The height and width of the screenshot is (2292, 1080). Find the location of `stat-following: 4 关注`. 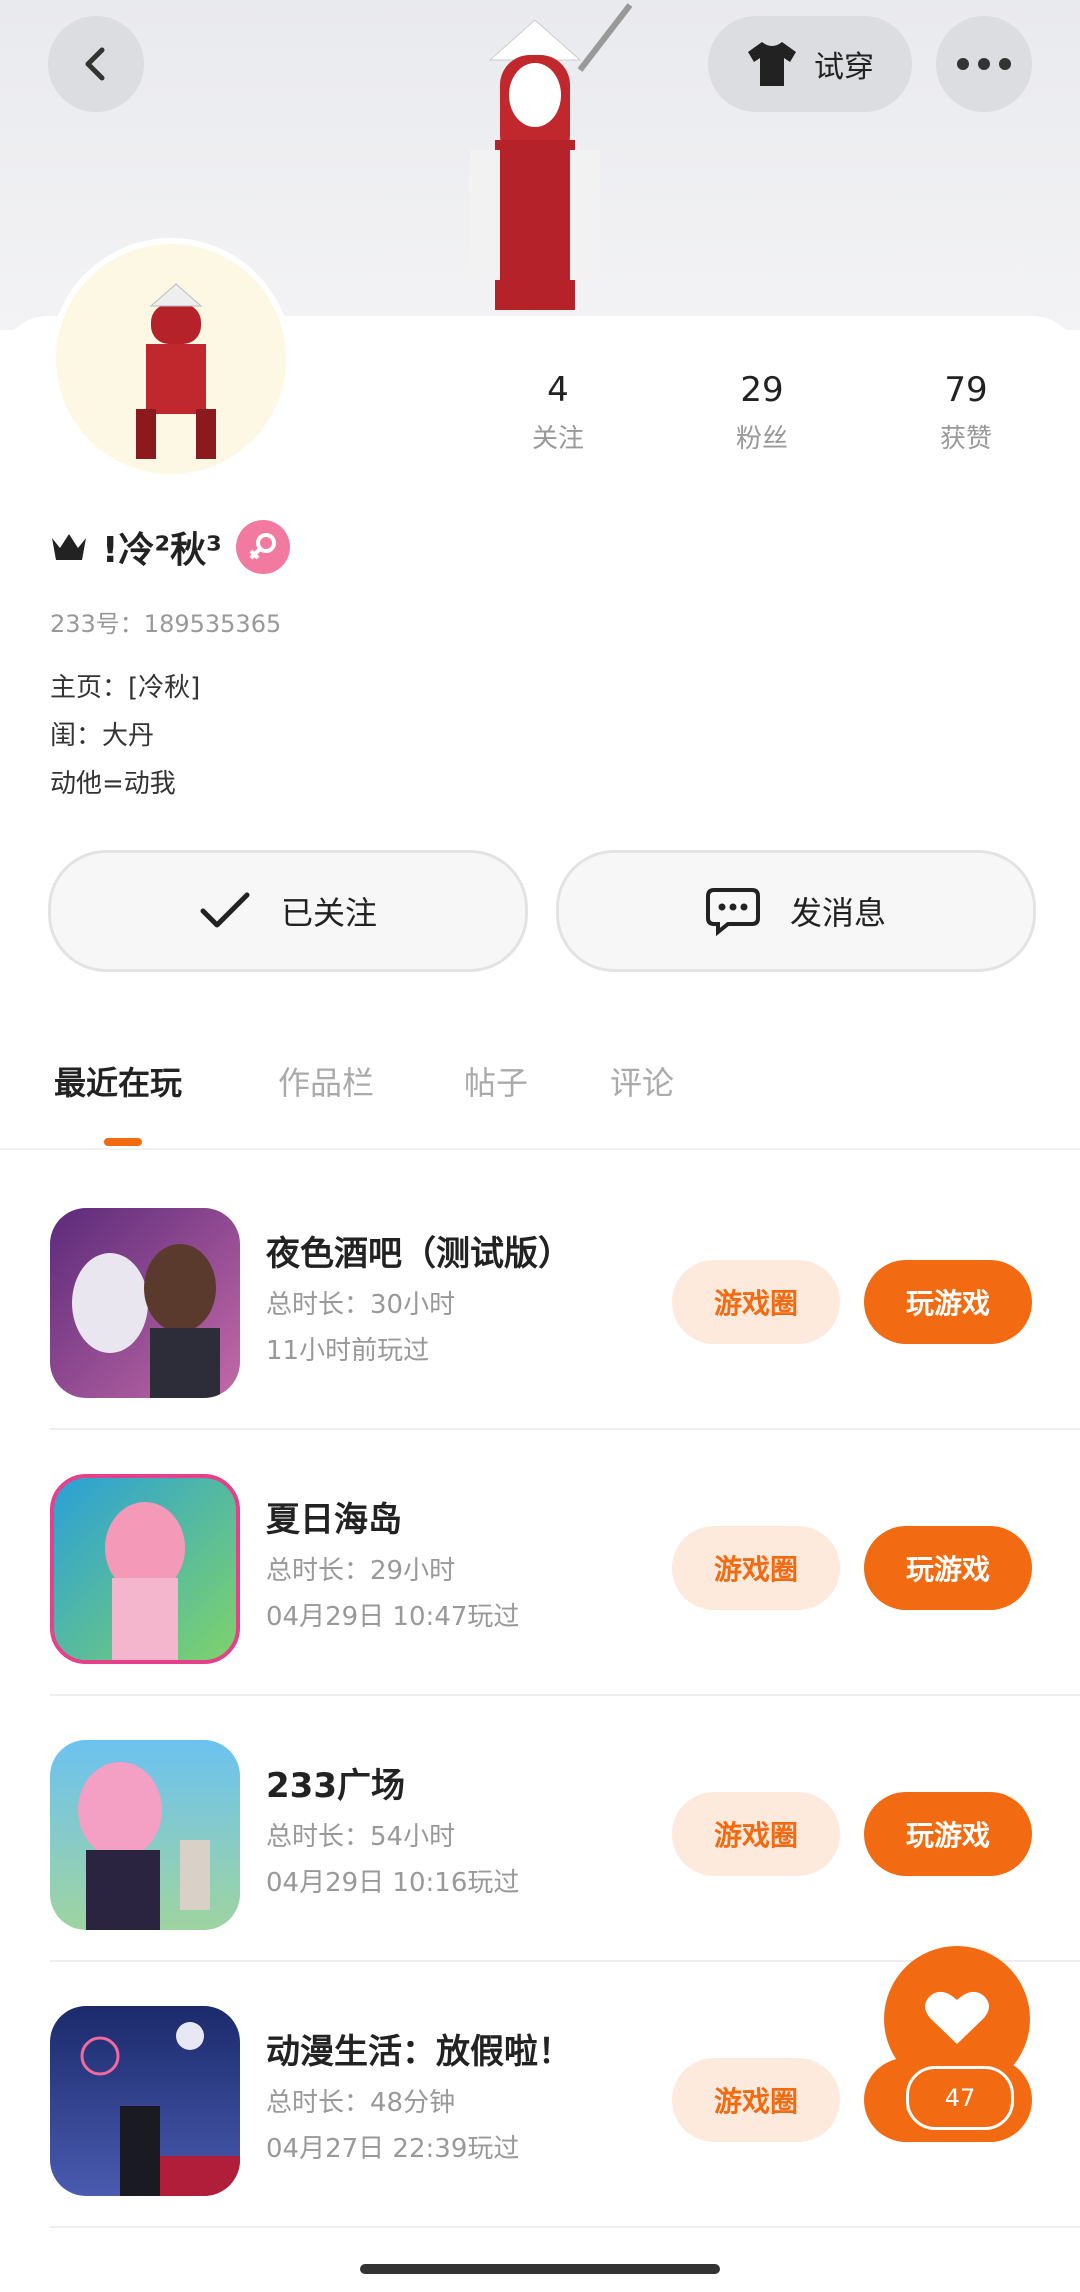

stat-following: 4 关注 is located at coordinates (558, 412).